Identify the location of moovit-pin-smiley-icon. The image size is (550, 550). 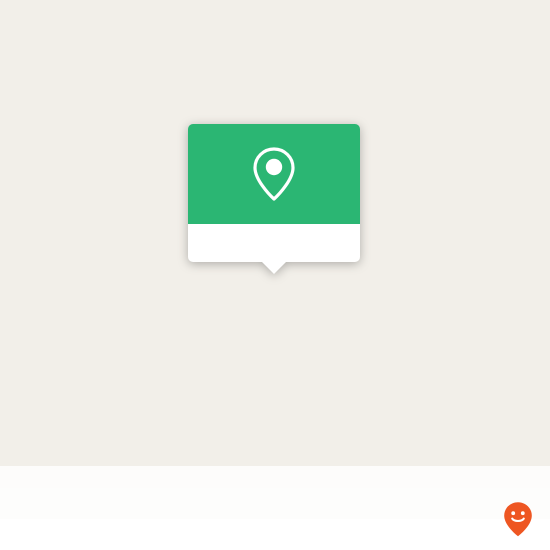
(518, 519).